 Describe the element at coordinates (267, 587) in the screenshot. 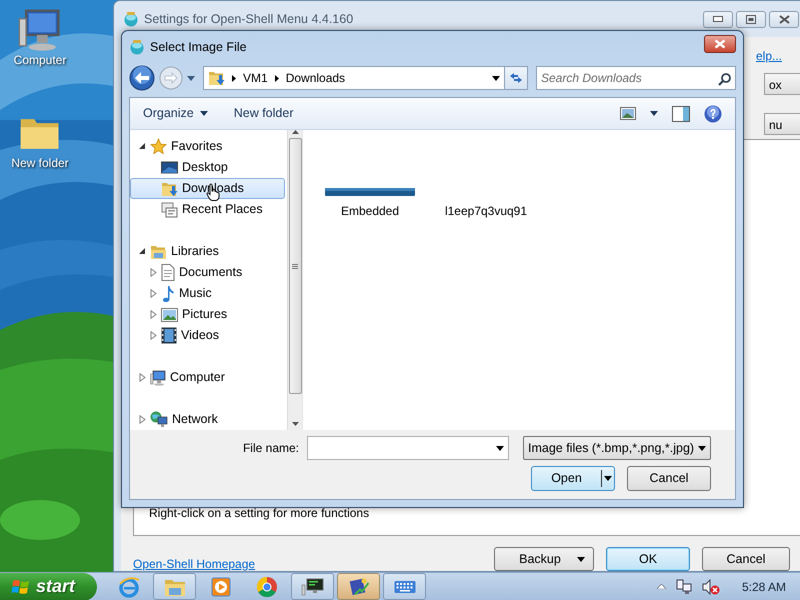

I see `round-logo-icon` at that location.